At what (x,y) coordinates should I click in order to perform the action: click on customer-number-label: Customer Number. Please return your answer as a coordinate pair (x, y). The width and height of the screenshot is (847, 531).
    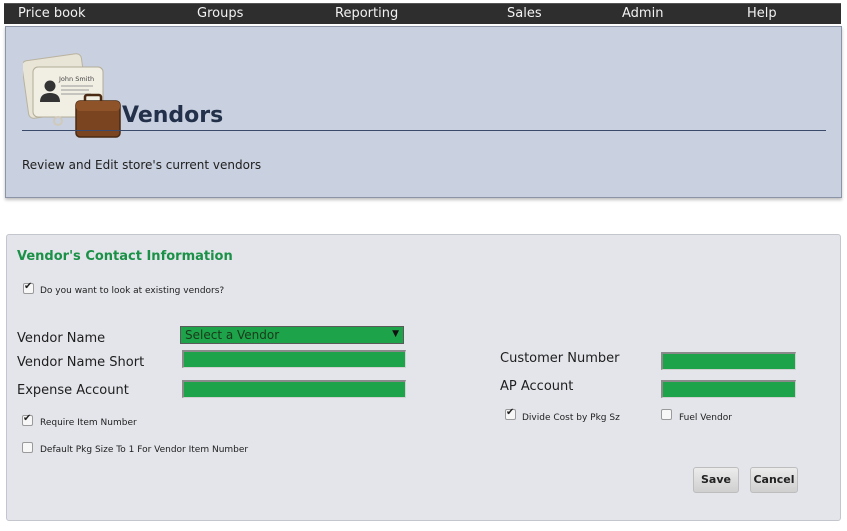
    Looking at the image, I should click on (560, 358).